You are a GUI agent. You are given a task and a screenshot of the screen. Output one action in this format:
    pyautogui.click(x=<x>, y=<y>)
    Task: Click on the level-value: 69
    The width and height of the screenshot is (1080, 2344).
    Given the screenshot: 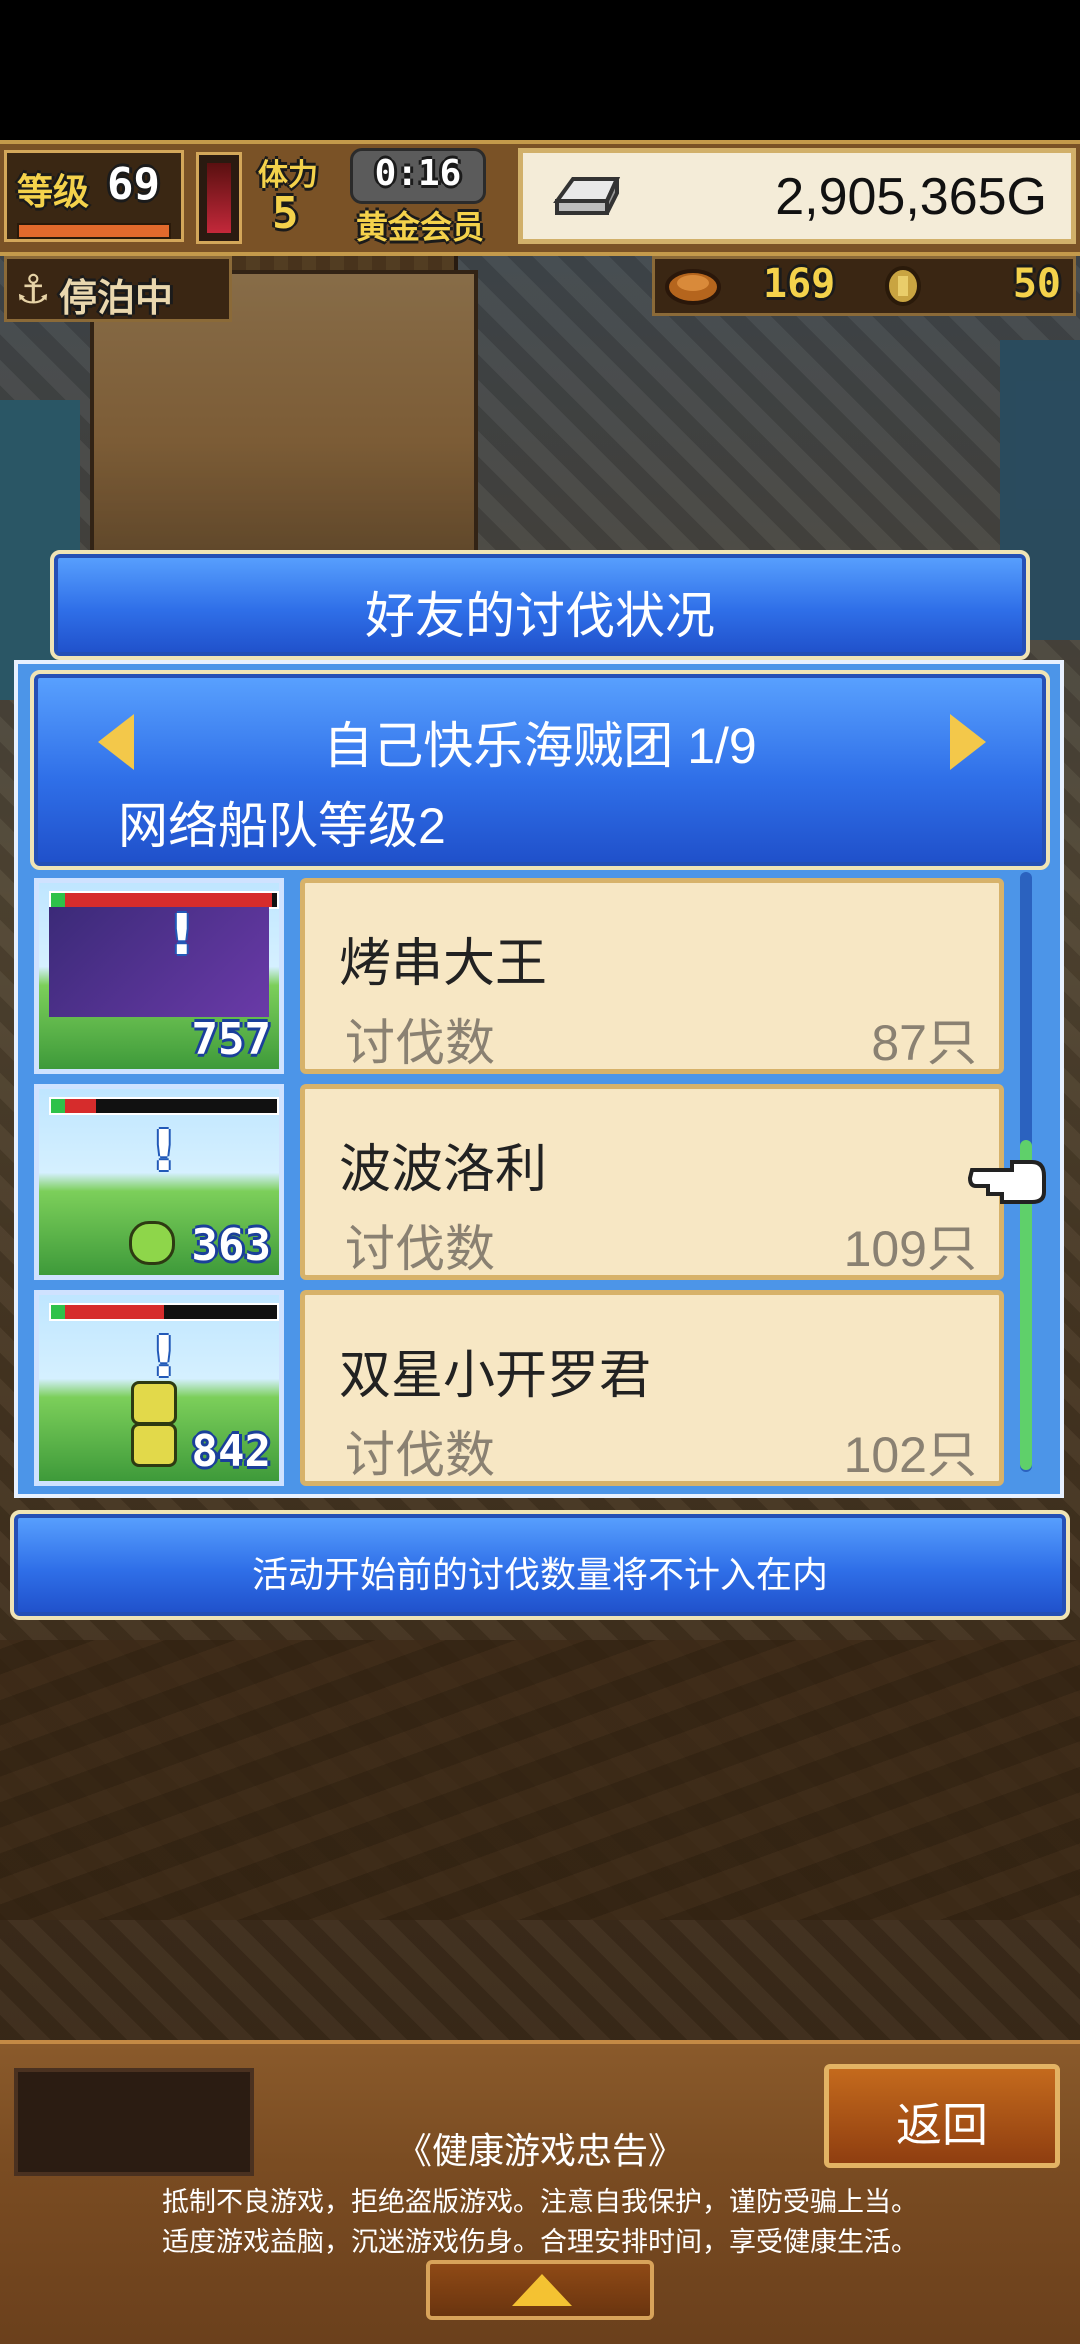 What is the action you would take?
    pyautogui.click(x=133, y=184)
    